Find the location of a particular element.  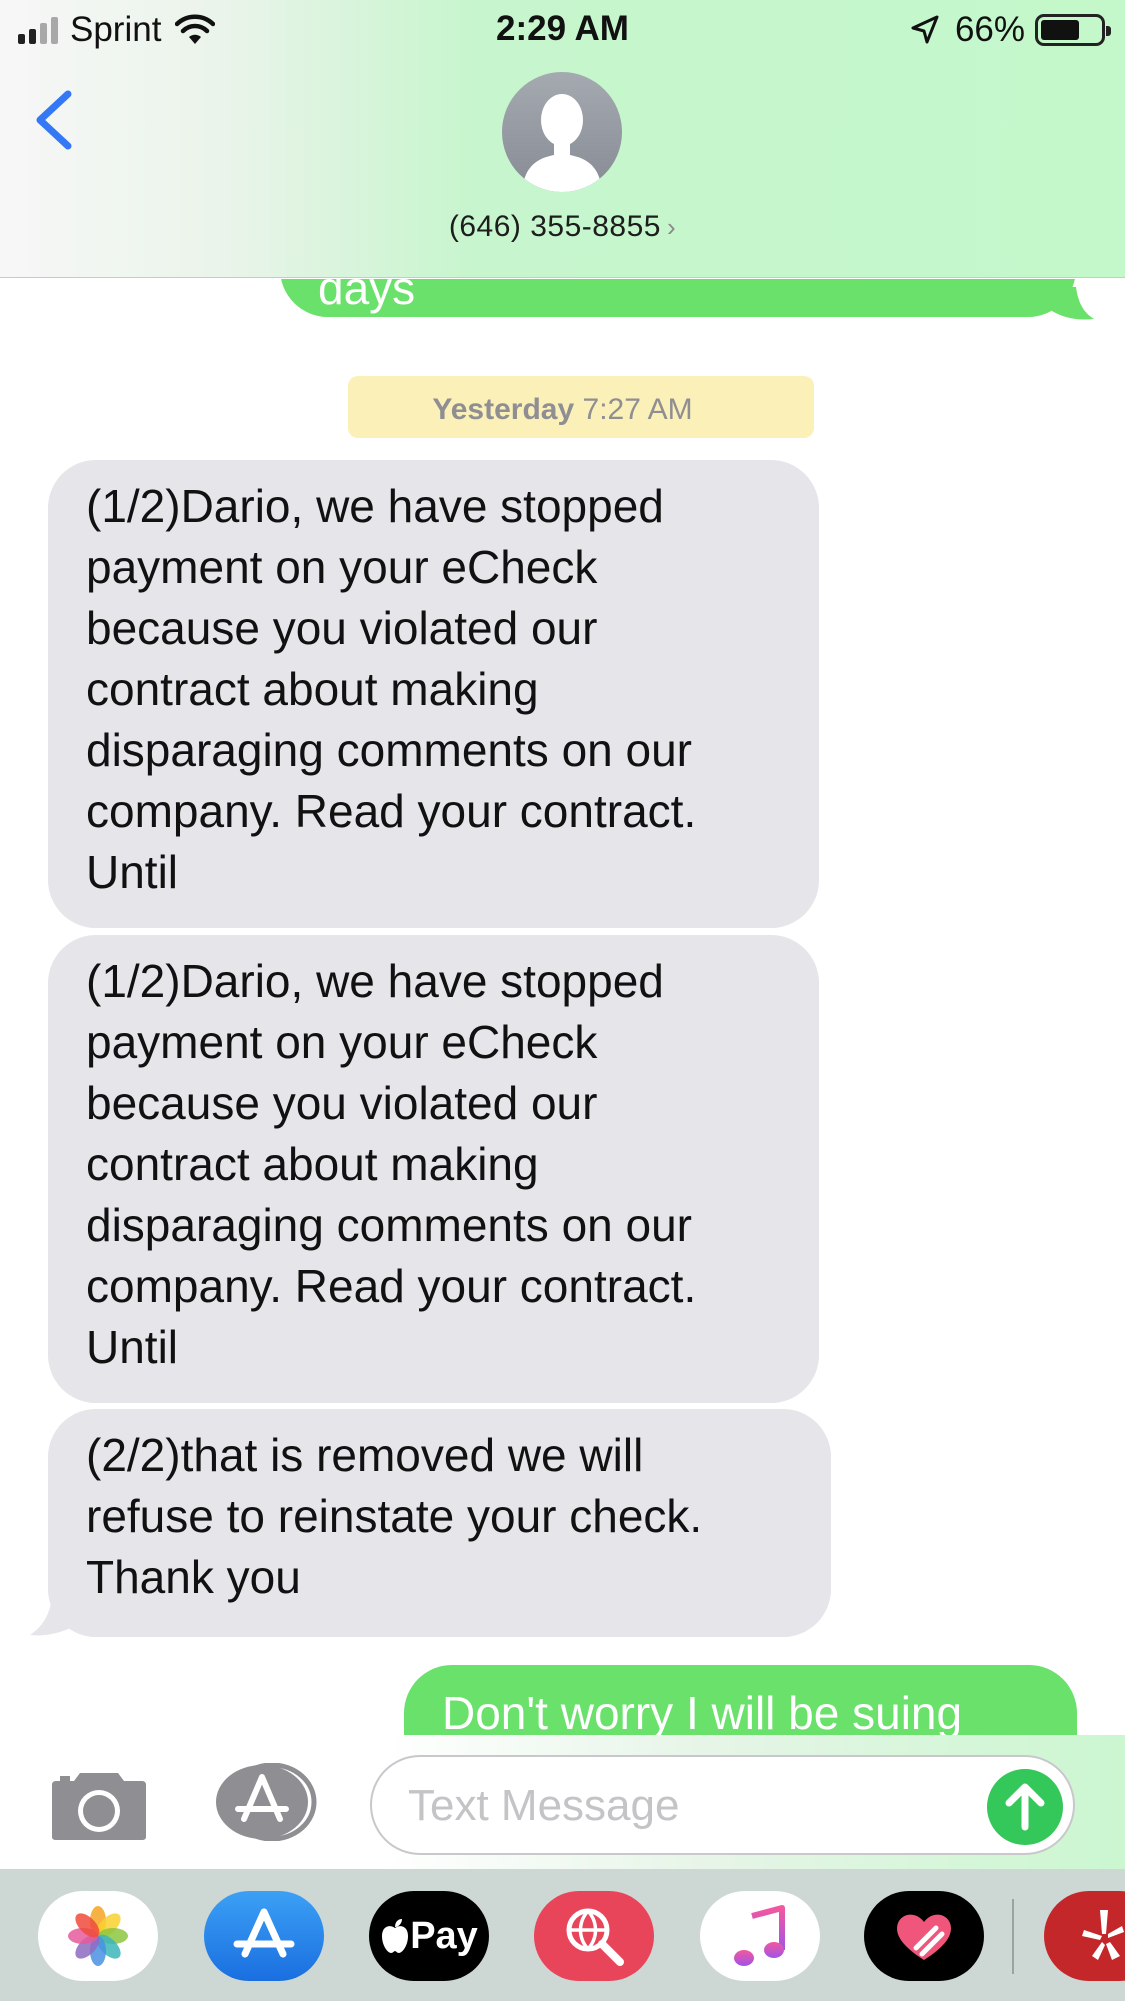

person-silhouette-icon is located at coordinates (562, 143).